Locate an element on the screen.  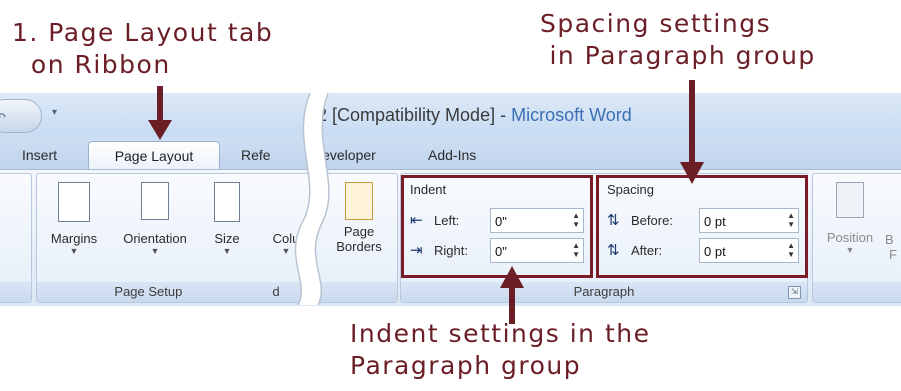
indent-left-icon: ⇤ is located at coordinates (416, 220).